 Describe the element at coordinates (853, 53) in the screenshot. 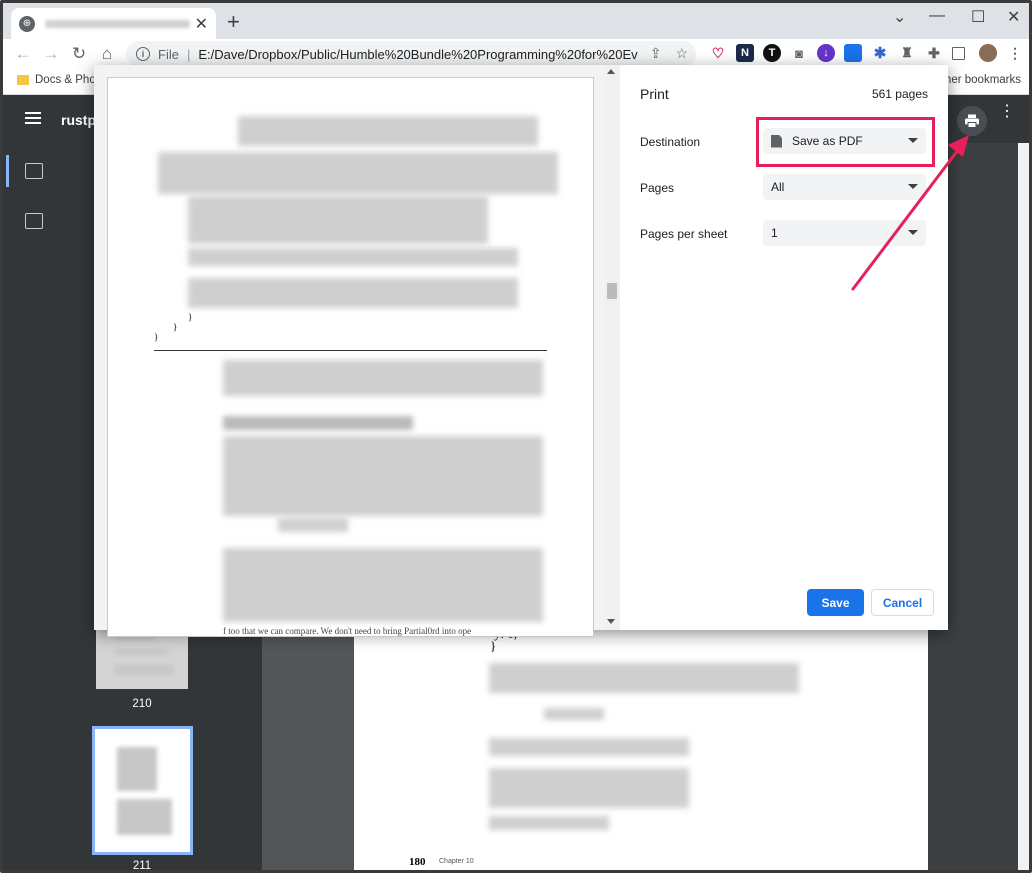

I see `extension-blue-icon` at that location.